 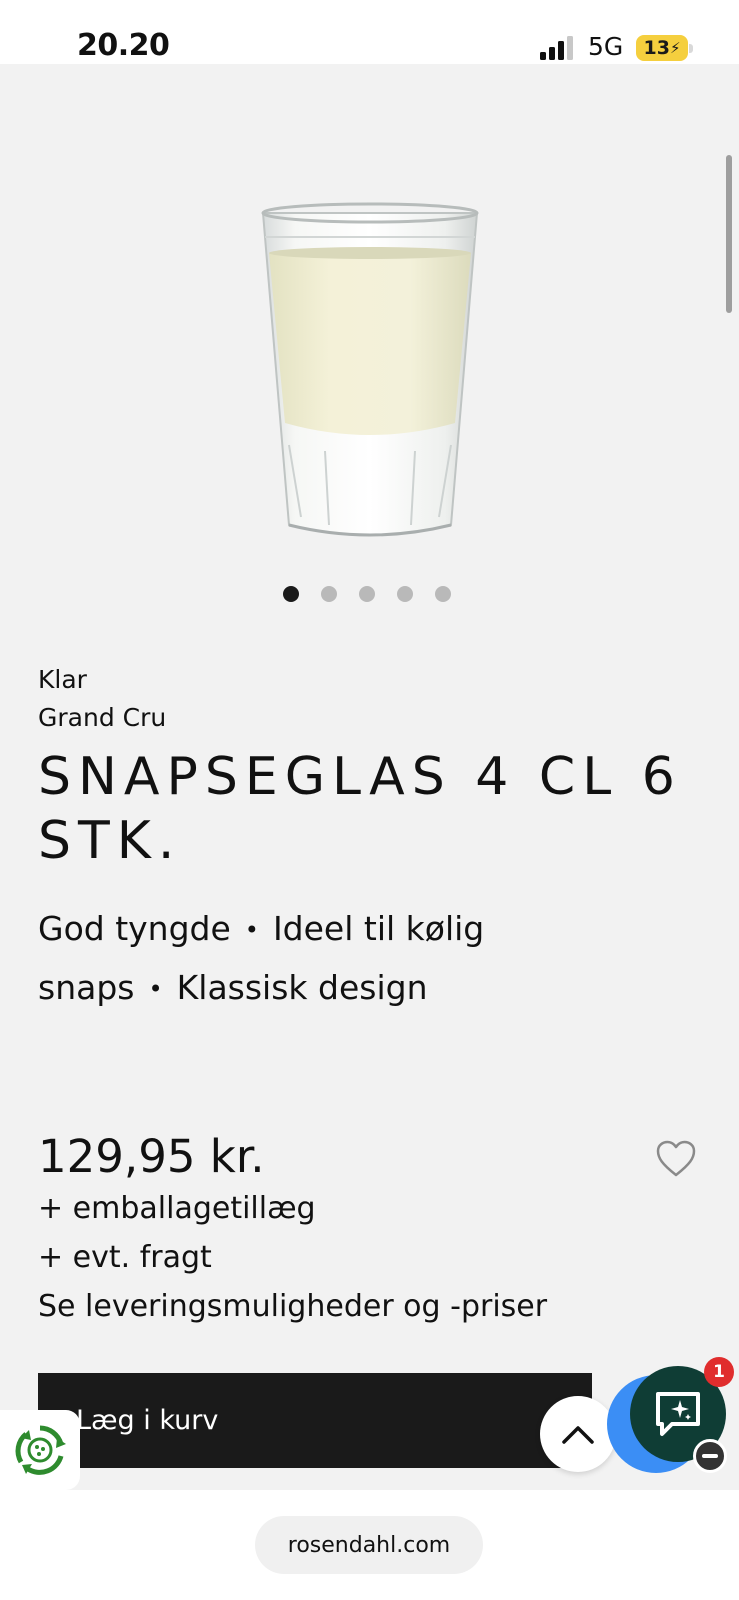 What do you see at coordinates (606, 46) in the screenshot?
I see `network-label: 5G` at bounding box center [606, 46].